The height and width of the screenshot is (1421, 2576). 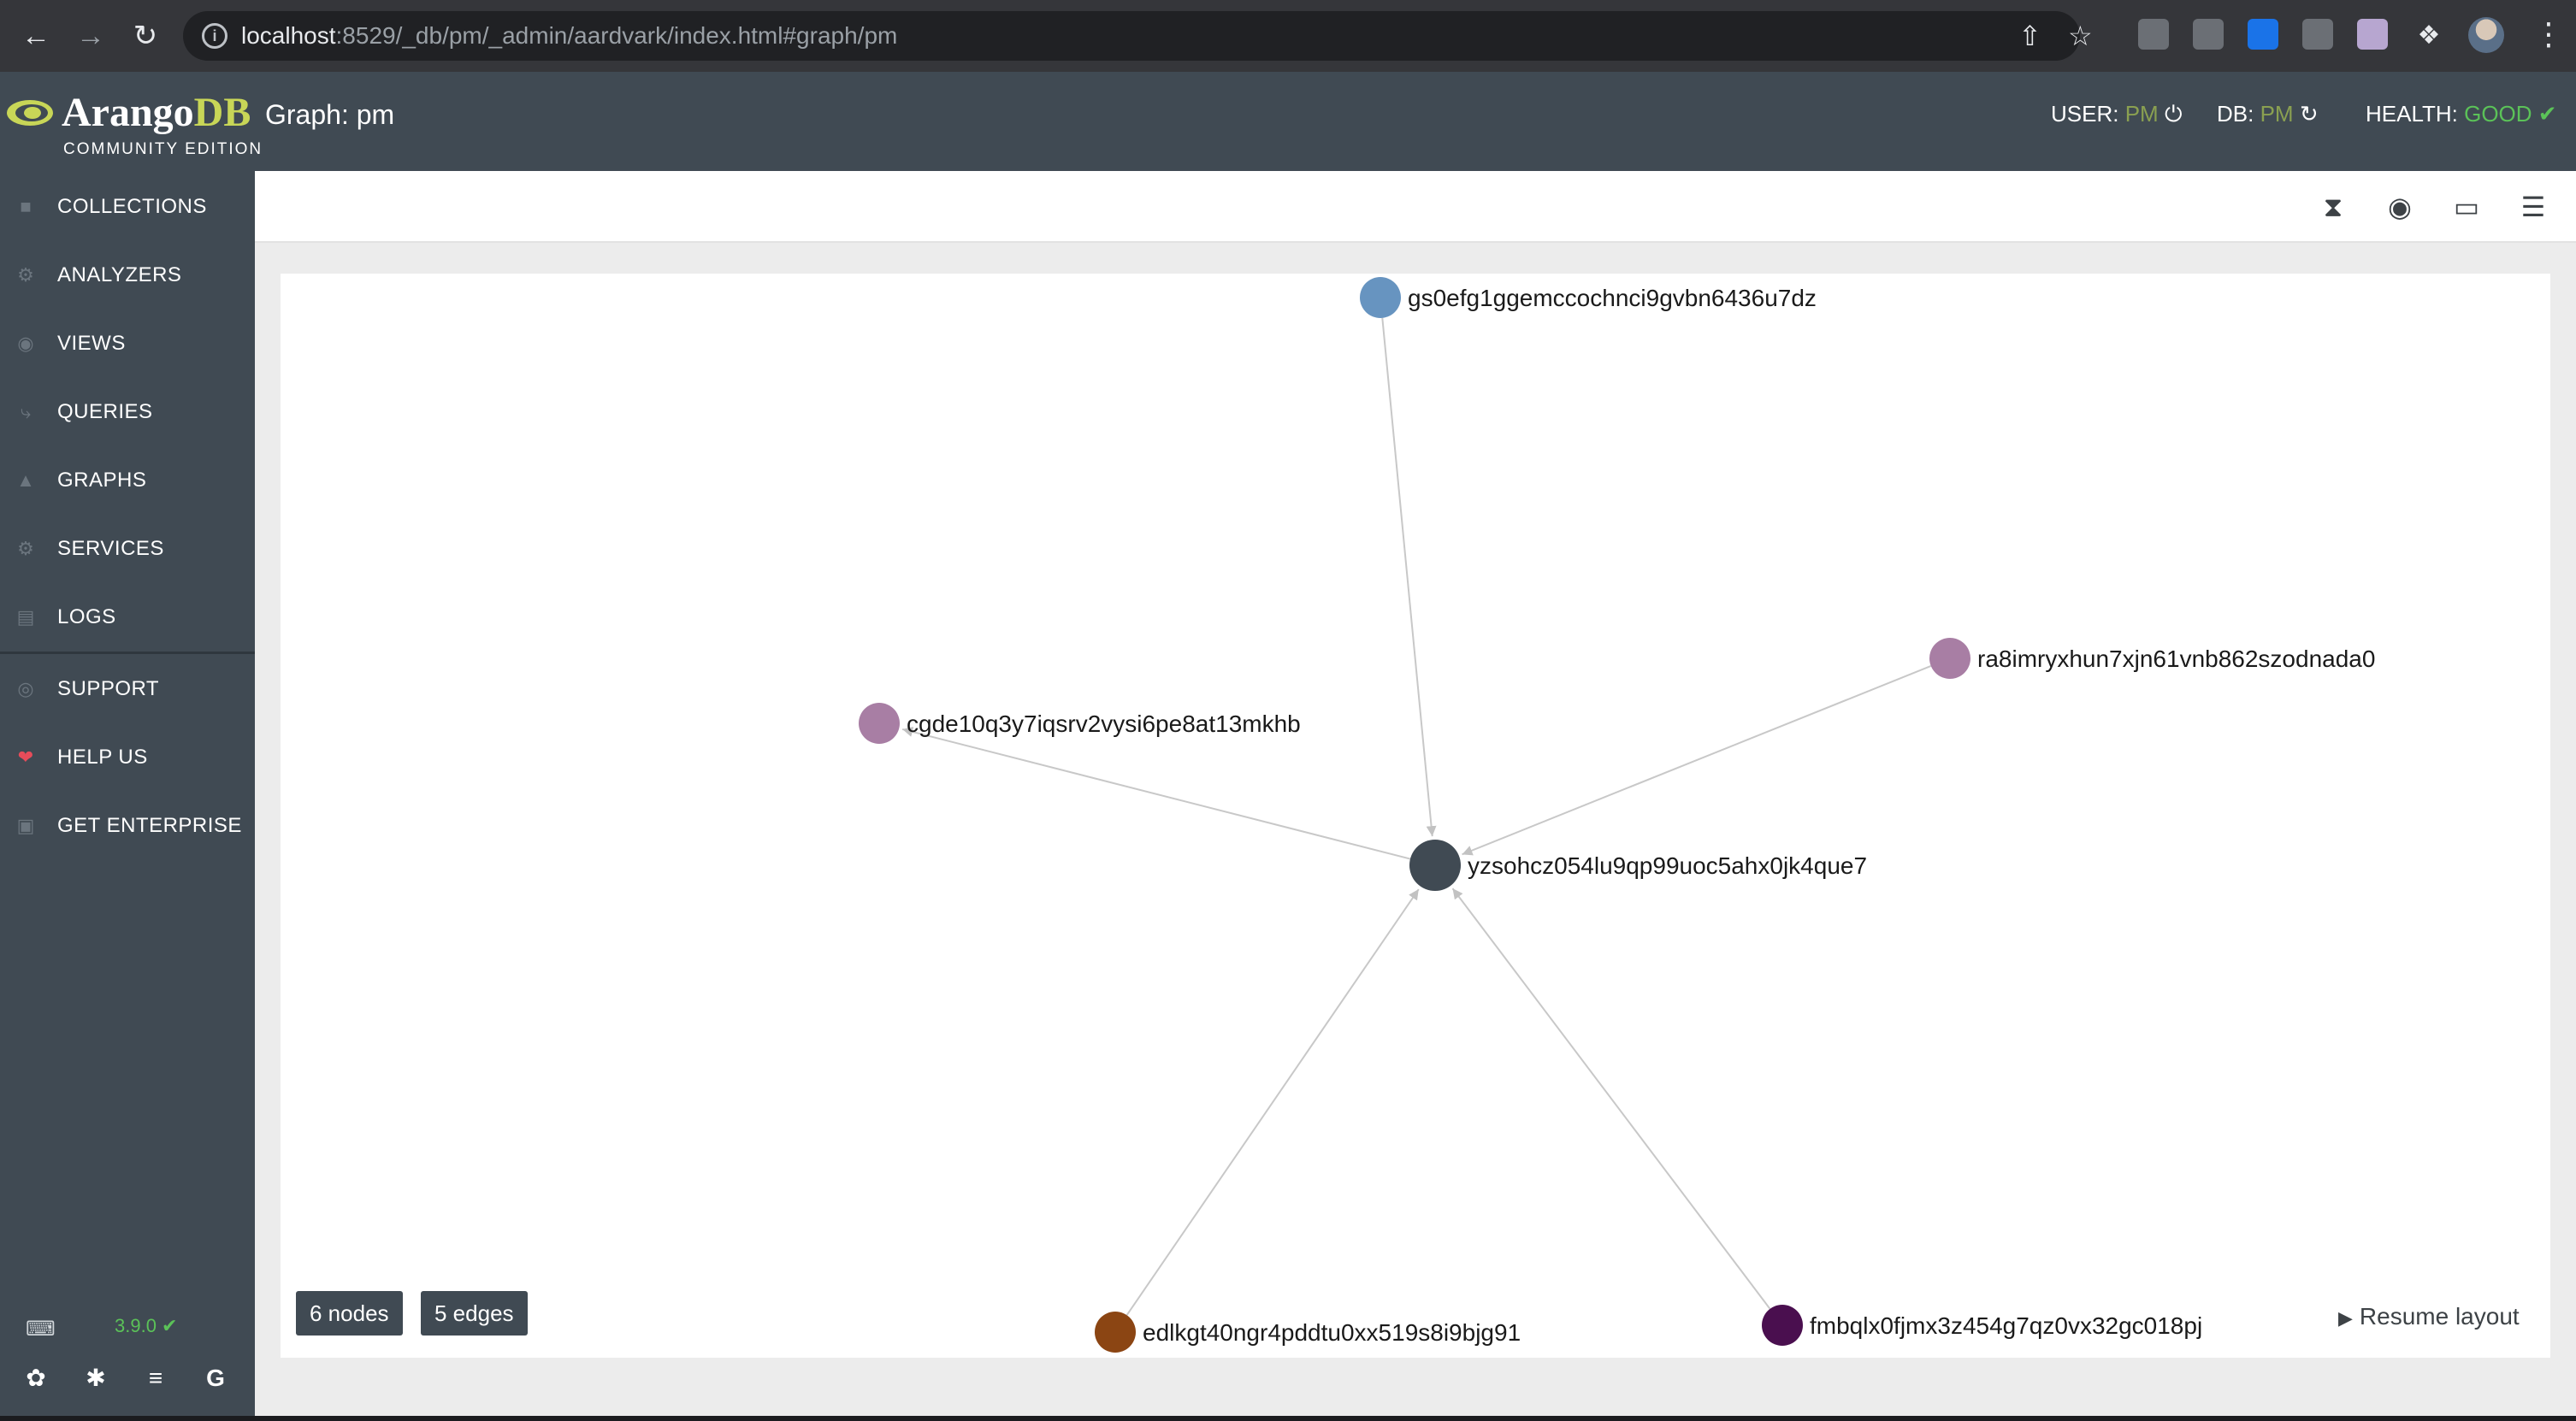 What do you see at coordinates (30, 113) in the screenshot?
I see `avocado-logo-icon` at bounding box center [30, 113].